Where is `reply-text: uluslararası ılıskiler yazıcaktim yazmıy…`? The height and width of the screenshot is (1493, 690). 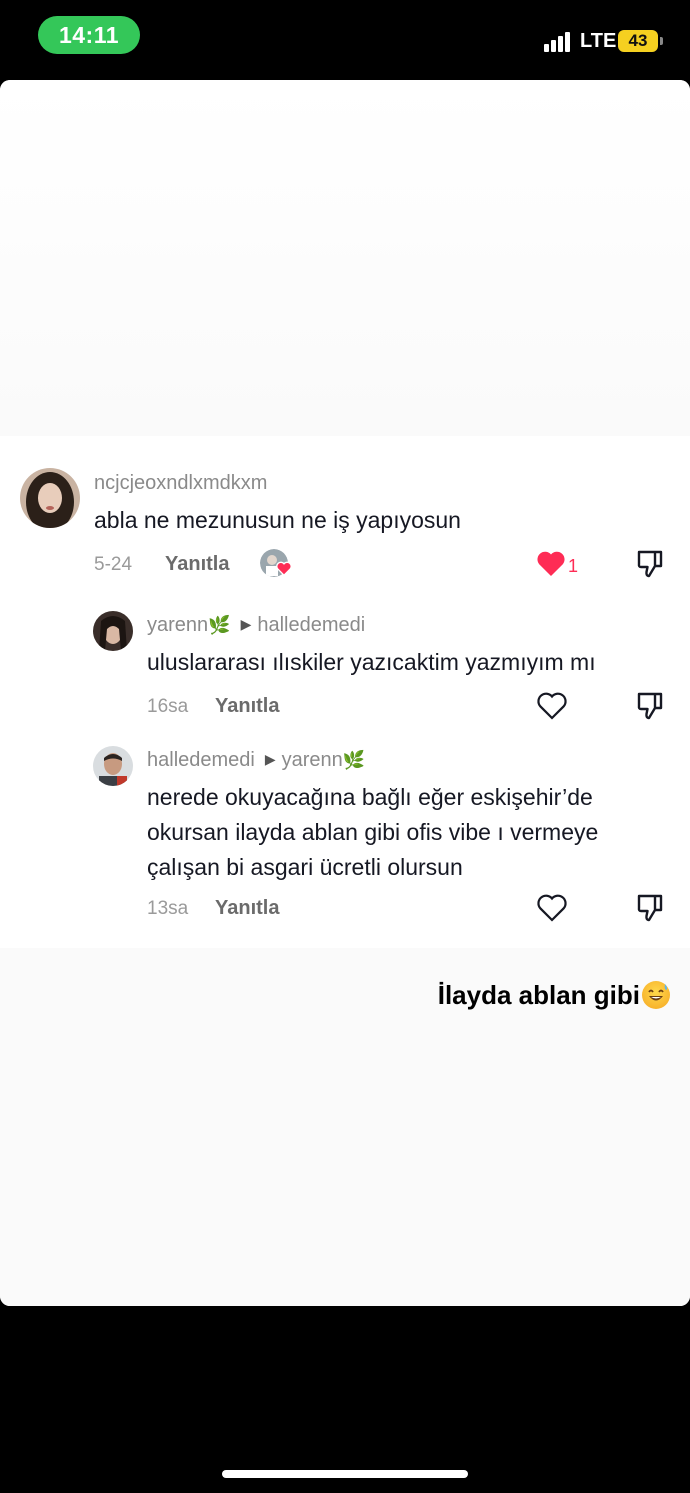
reply-text: uluslararası ılıskiler yazıcaktim yazmıy… is located at coordinates (371, 662).